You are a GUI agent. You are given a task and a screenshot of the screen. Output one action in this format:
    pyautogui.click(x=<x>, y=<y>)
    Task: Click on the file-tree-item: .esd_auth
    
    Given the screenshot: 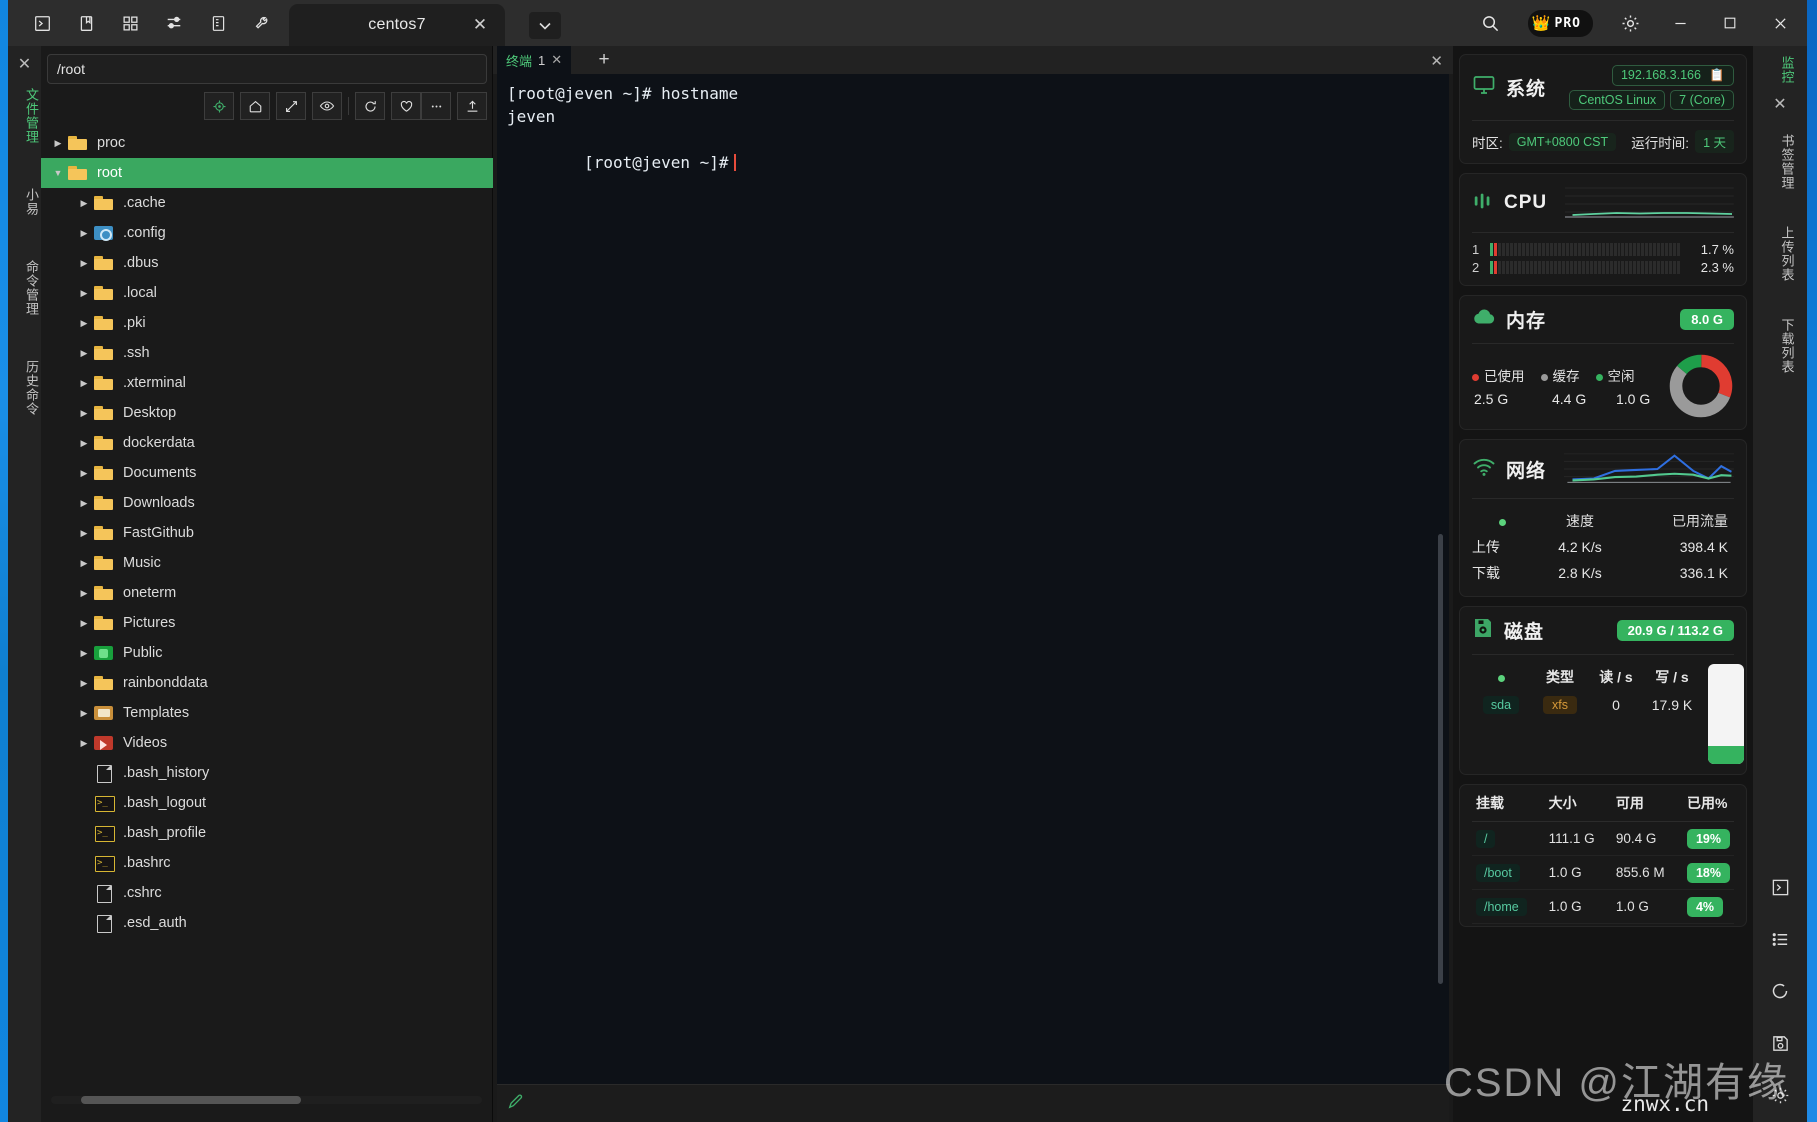 What is the action you would take?
    pyautogui.click(x=267, y=923)
    